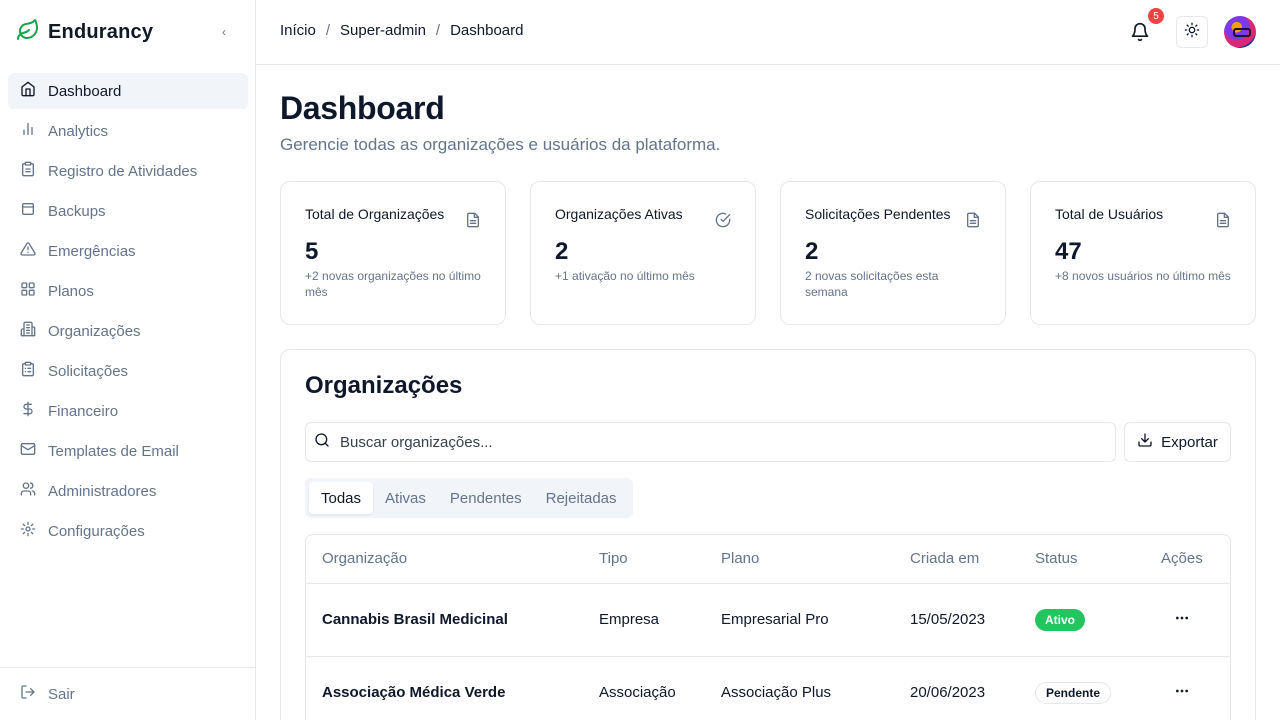  Describe the element at coordinates (28, 32) in the screenshot. I see `leaf-logo-icon` at that location.